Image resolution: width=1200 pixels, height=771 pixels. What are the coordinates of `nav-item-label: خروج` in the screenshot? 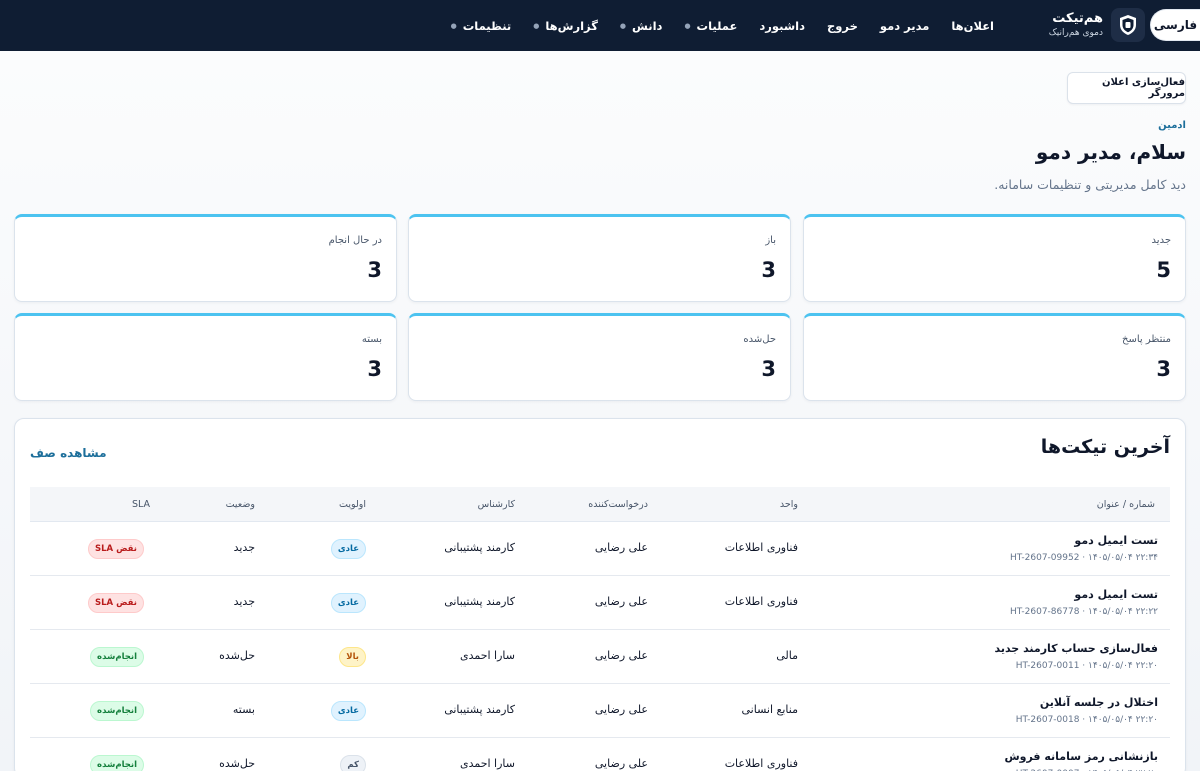 It's located at (842, 25).